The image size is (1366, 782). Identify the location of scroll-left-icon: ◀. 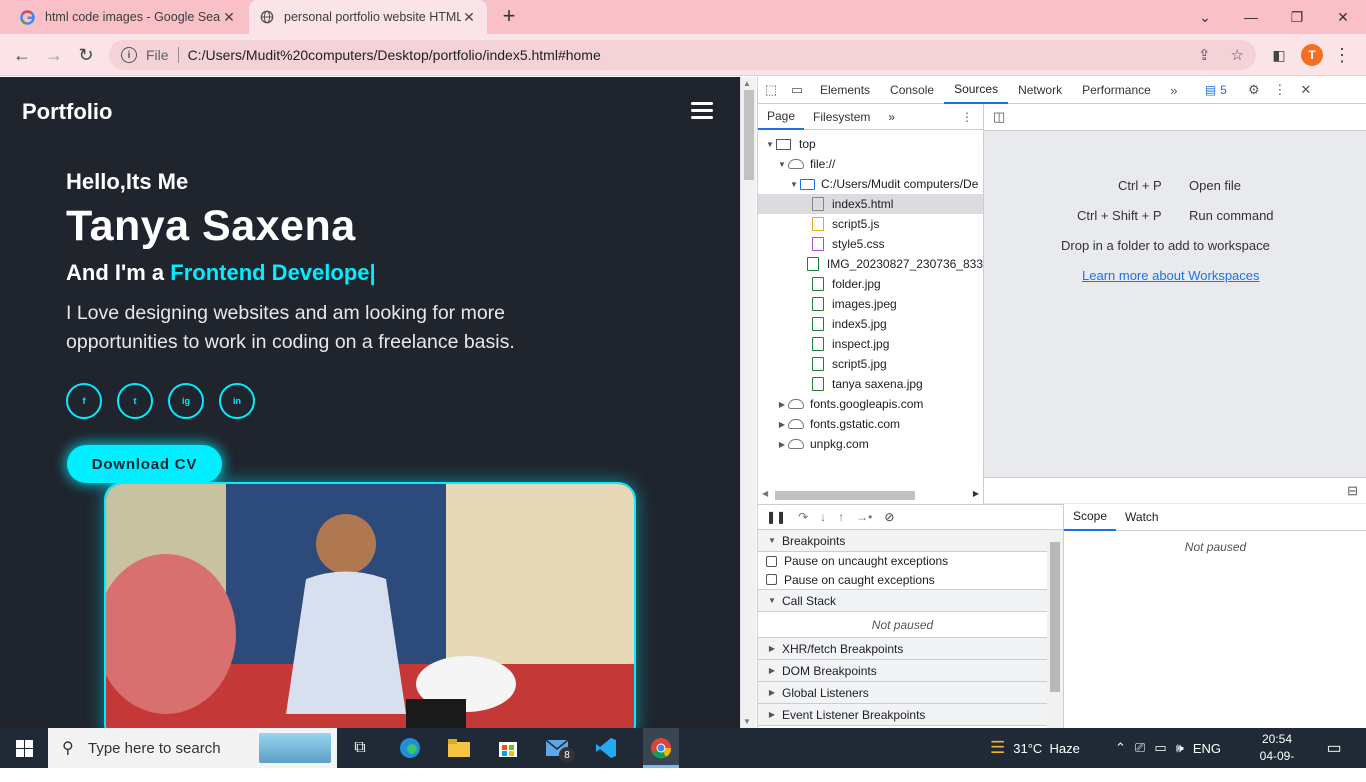
(765, 493).